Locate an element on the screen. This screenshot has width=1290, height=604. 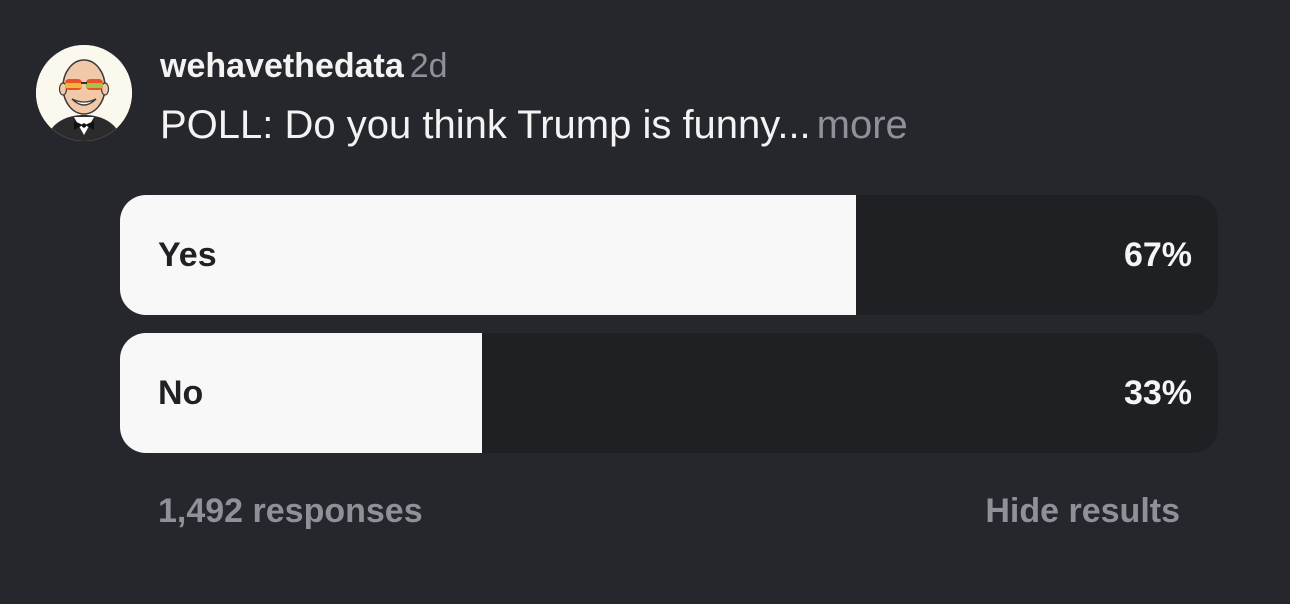
poll-option-percent: 33% is located at coordinates (1157, 393).